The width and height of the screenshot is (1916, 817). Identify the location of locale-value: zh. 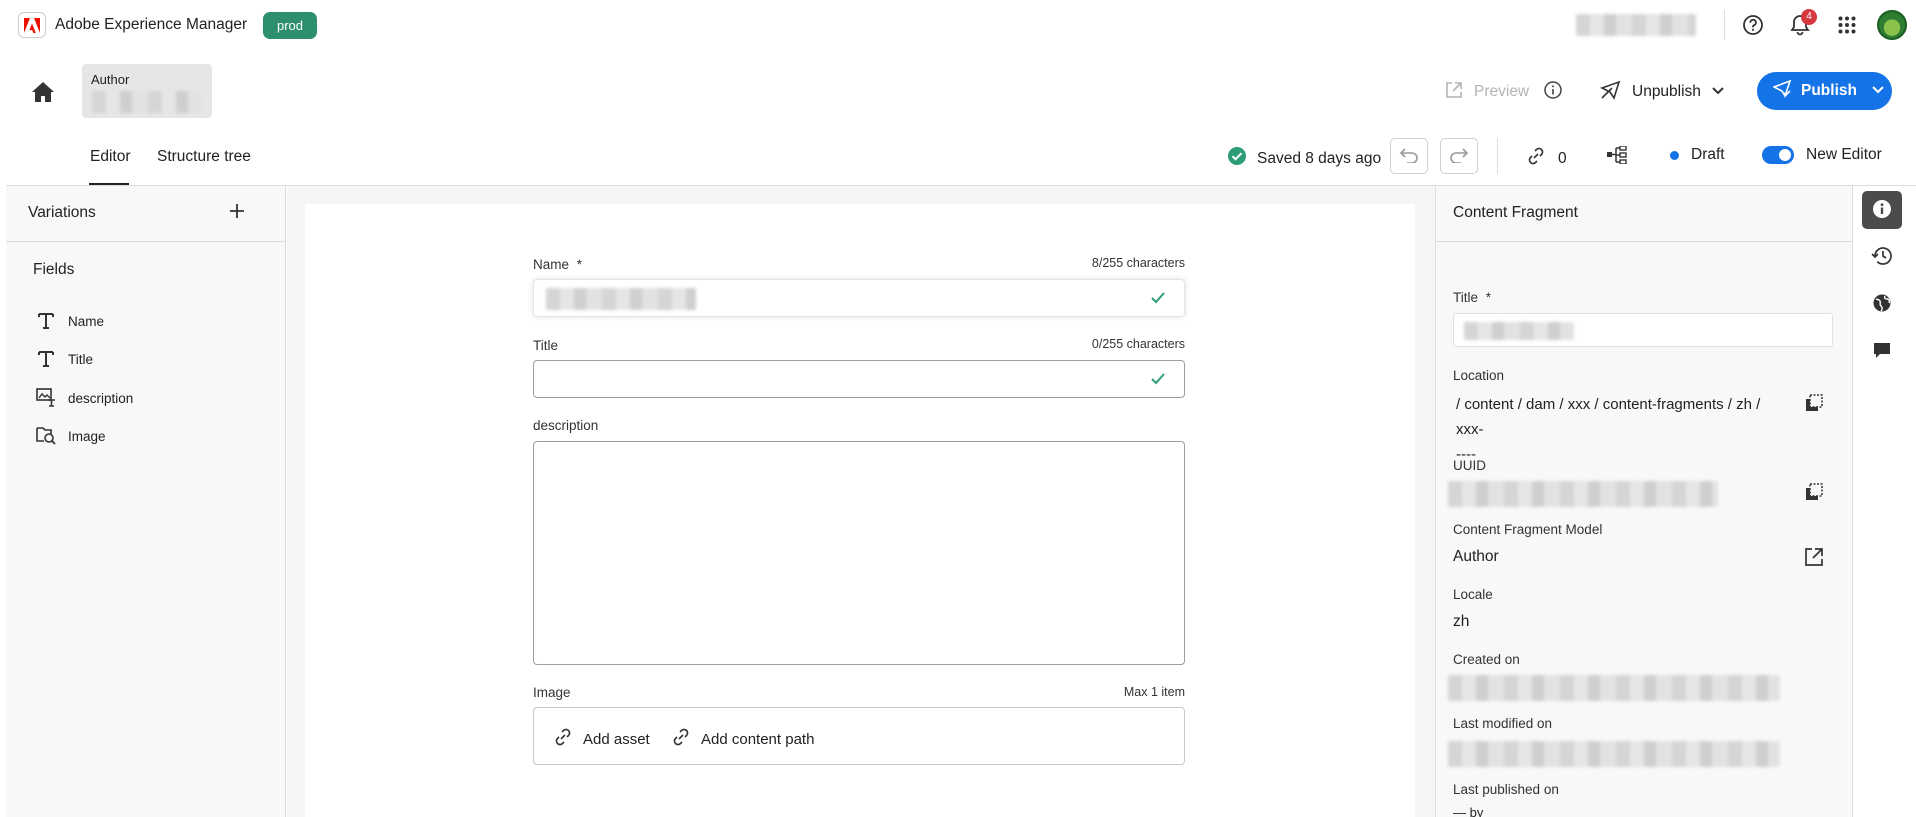
(1461, 621).